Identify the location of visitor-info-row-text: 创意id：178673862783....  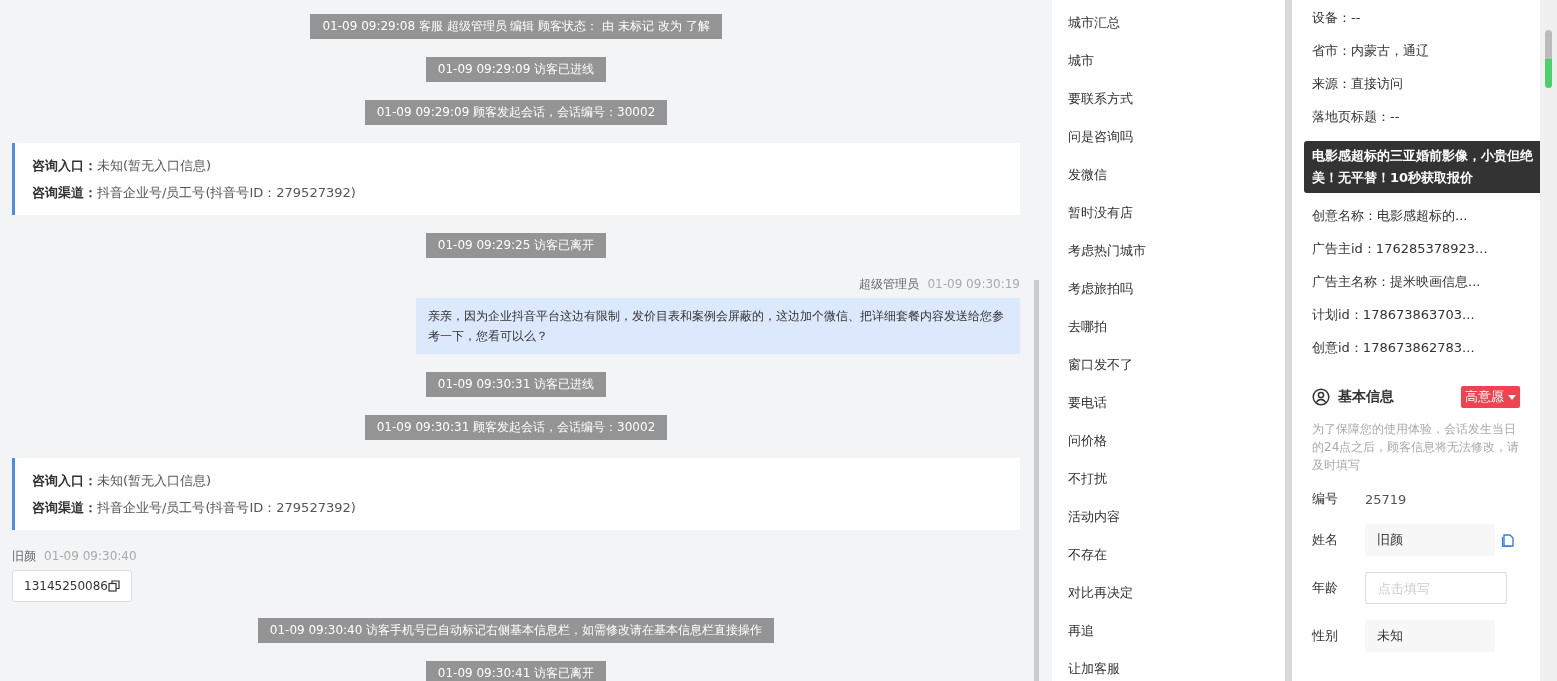
(1394, 348).